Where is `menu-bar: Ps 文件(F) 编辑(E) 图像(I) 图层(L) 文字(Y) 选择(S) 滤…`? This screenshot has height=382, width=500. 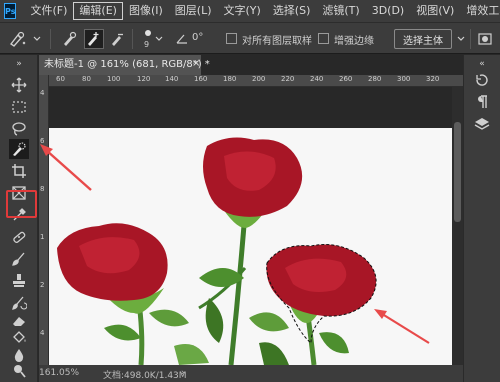
menu-bar: Ps 文件(F) 编辑(E) 图像(I) 图层(L) 文字(Y) 选择(S) 滤… is located at coordinates (250, 11).